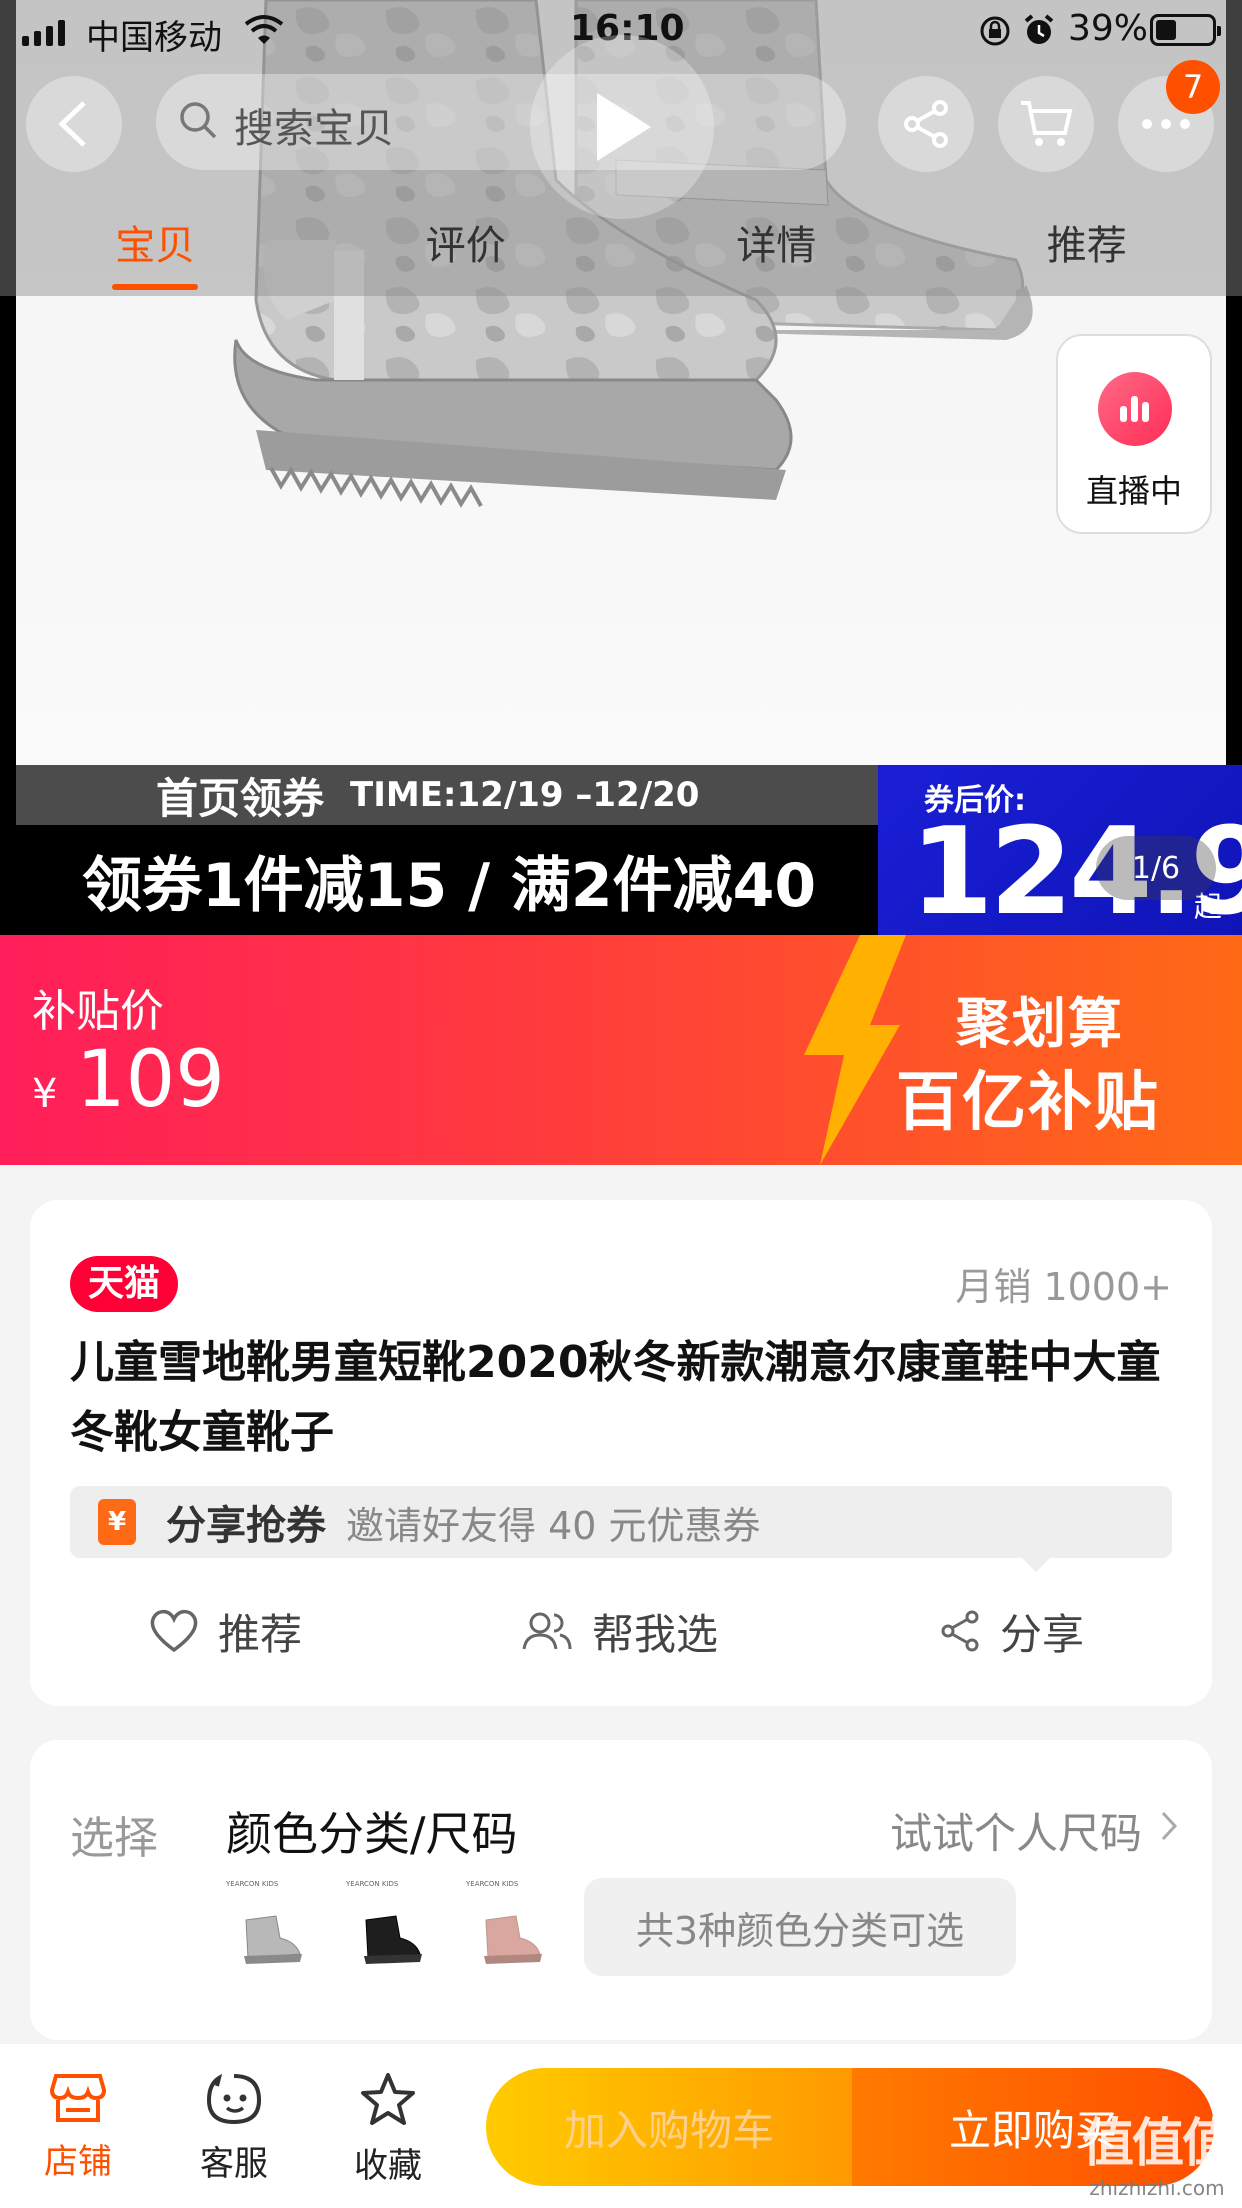 The image size is (1242, 2208). I want to click on recommend-label: 推荐, so click(260, 1634).